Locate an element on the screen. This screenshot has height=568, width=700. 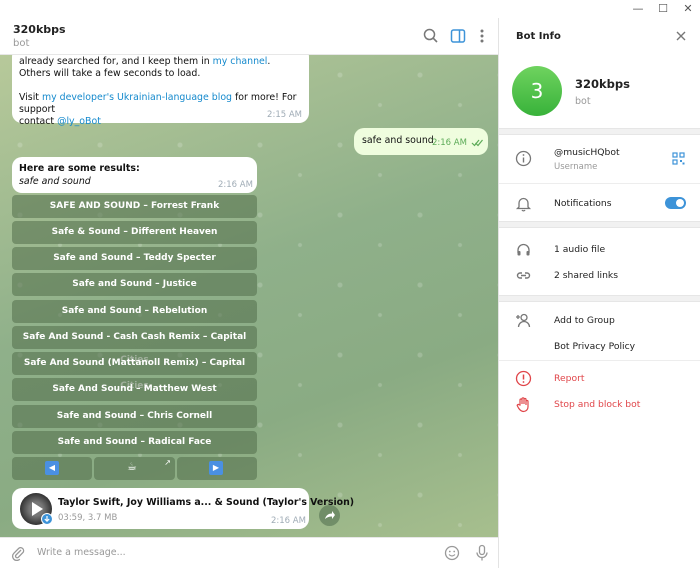
prev-page-button: ◀ is located at coordinates (52, 468).